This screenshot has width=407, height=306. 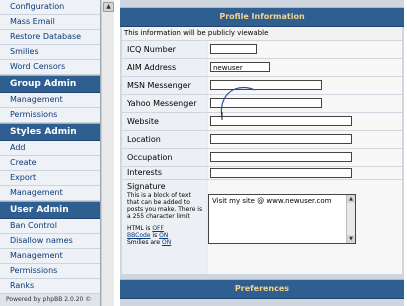 What do you see at coordinates (50, 22) in the screenshot?
I see `sidebar-item-mass-email: Mass Email` at bounding box center [50, 22].